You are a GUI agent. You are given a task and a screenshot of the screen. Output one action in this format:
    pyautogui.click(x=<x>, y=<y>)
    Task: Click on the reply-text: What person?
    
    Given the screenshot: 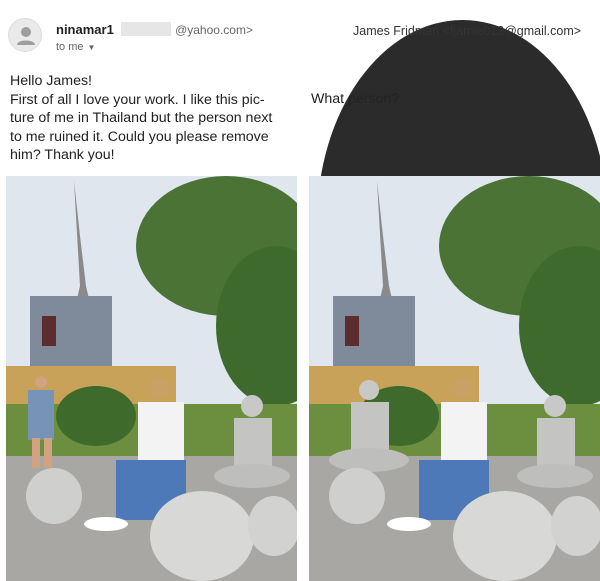 What is the action you would take?
    pyautogui.click(x=355, y=99)
    